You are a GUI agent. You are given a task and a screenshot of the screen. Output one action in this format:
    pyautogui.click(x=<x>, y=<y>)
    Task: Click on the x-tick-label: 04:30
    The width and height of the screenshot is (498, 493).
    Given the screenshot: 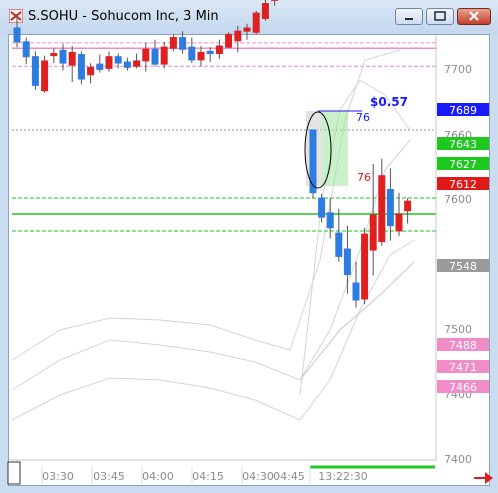 What is the action you would take?
    pyautogui.click(x=258, y=476)
    